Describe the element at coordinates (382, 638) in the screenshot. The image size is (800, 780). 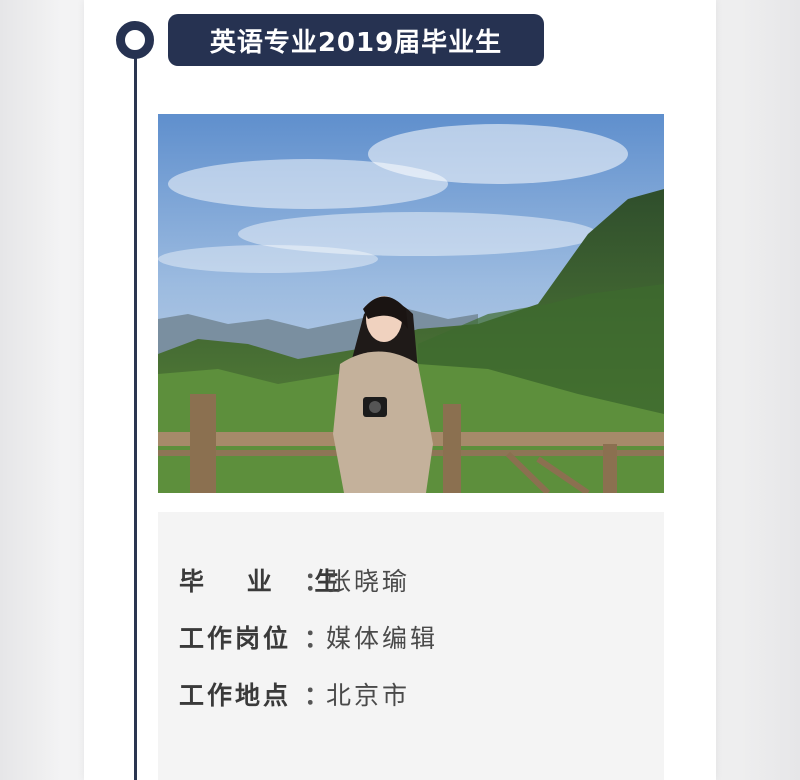
I see `info-value: 媒体编辑` at that location.